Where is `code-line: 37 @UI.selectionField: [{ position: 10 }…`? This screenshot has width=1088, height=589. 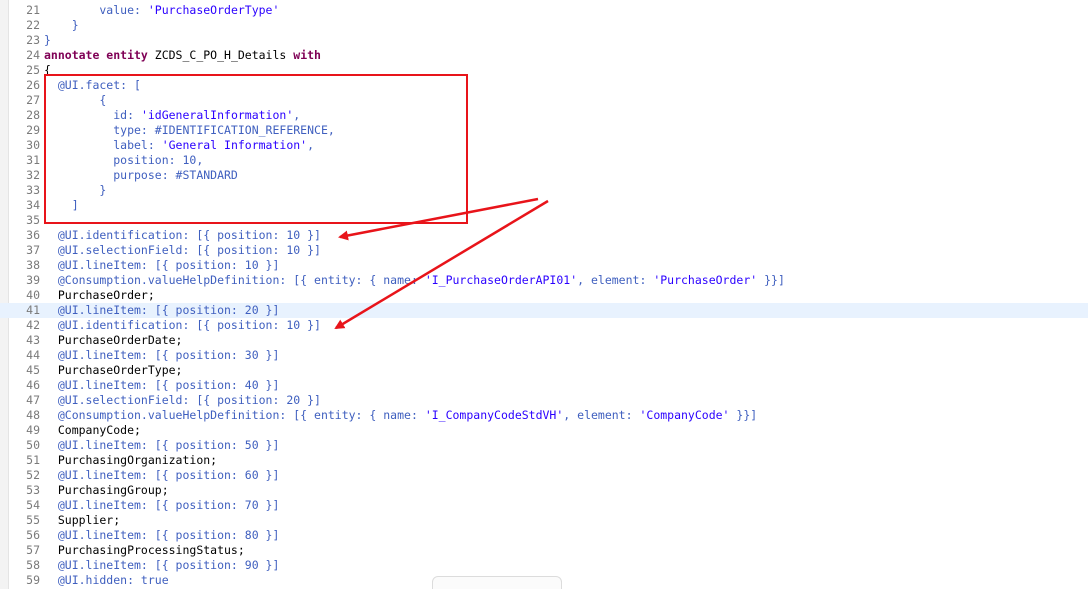 code-line: 37 @UI.selectionField: [{ position: 10 }… is located at coordinates (544, 250).